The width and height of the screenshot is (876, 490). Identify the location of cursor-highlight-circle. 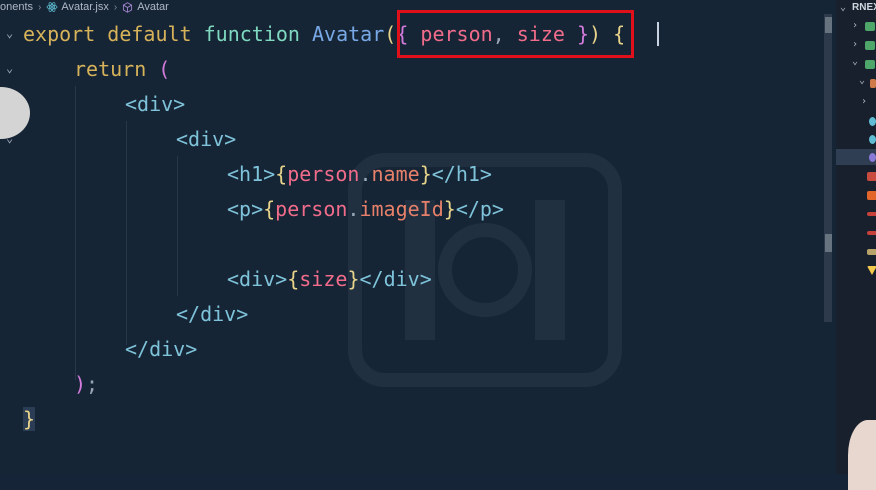
(15, 113).